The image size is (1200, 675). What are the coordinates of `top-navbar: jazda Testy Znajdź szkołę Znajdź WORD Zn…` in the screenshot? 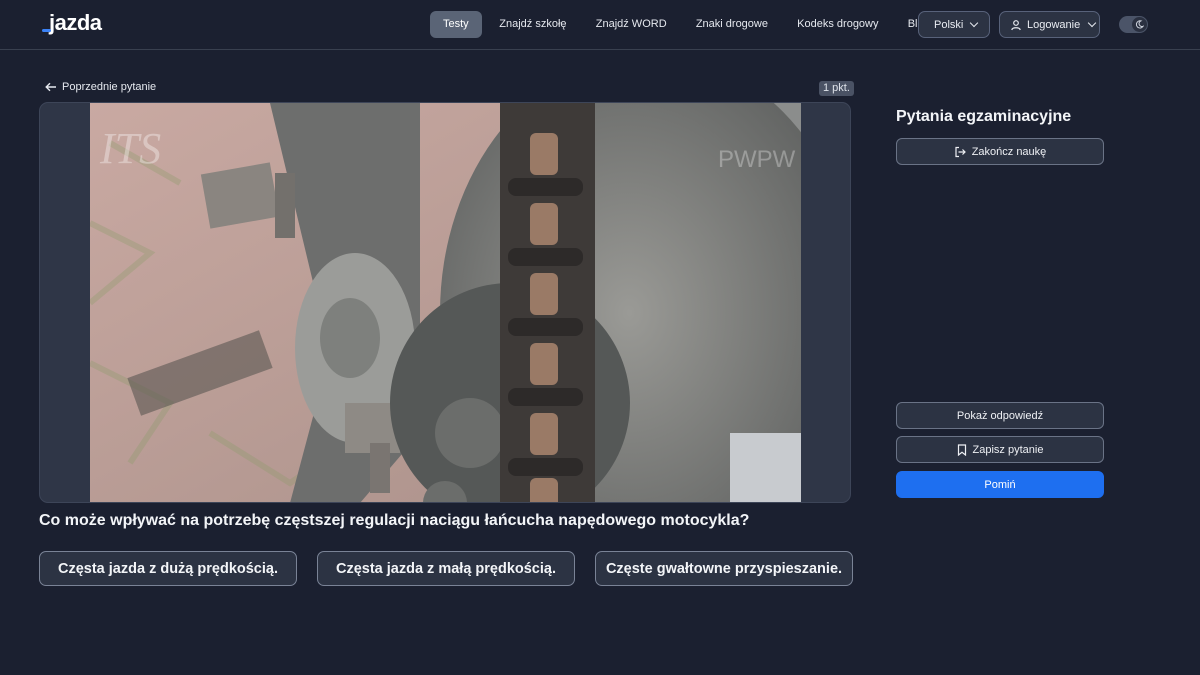 It's located at (600, 25).